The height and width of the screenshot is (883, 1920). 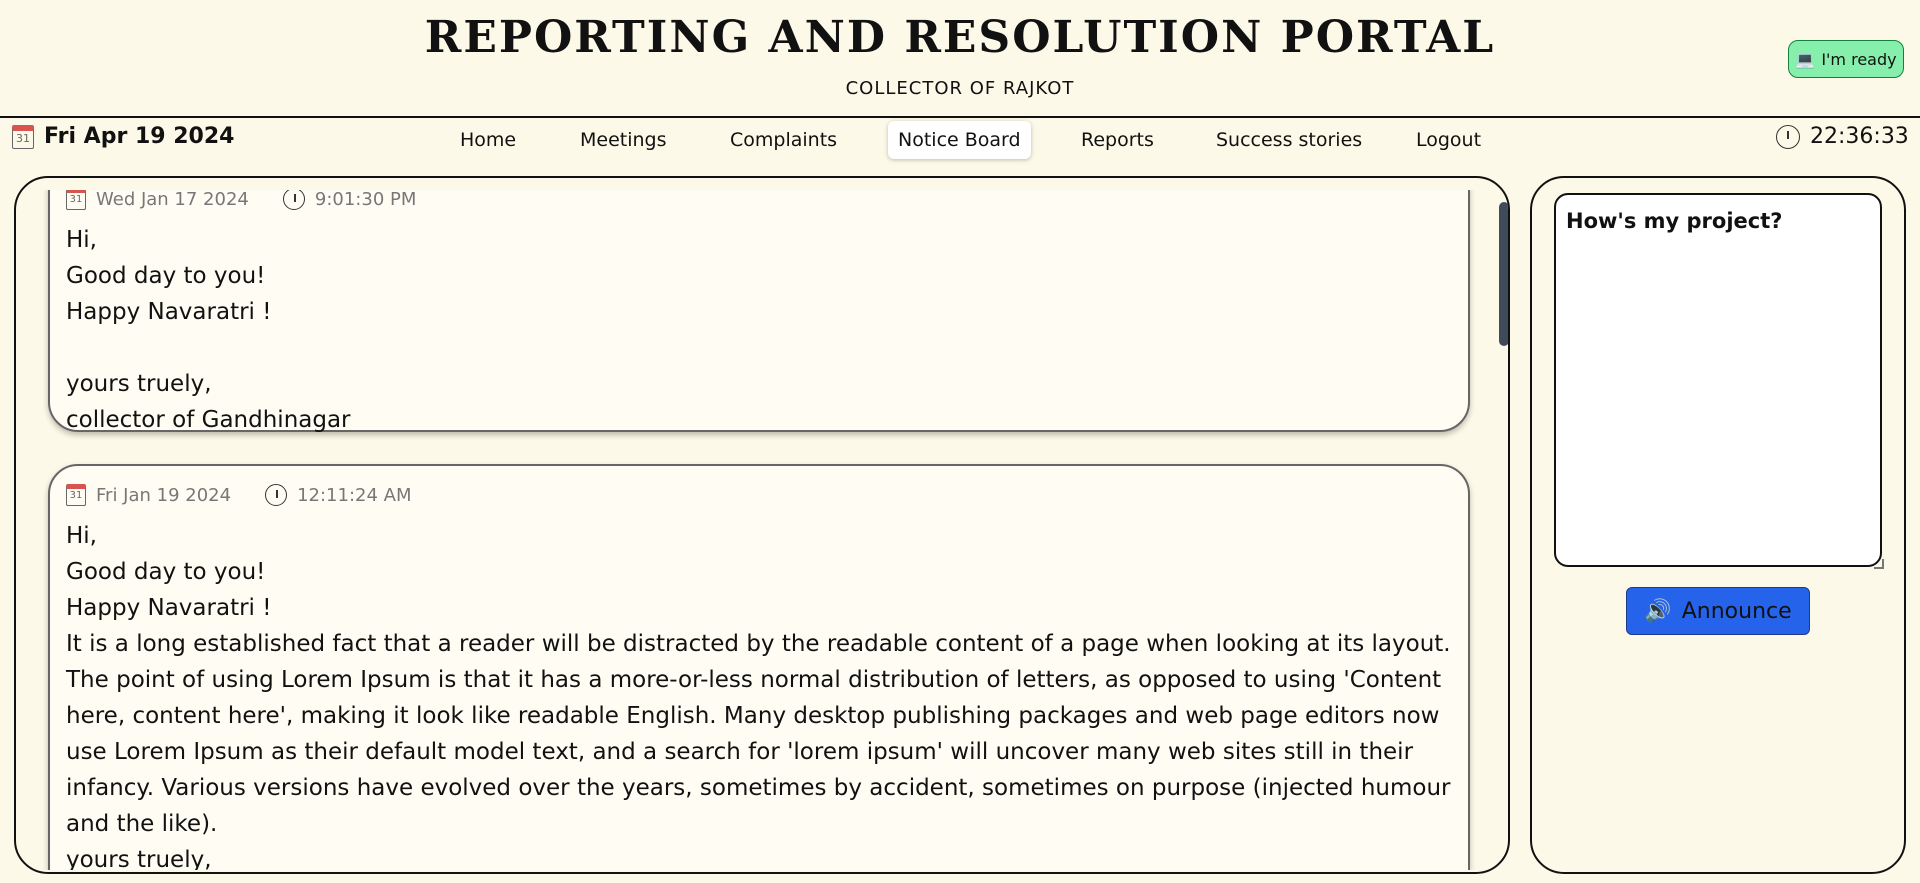 I want to click on portal-subtitle: COLLECTOR OF RAJKOT, so click(x=960, y=88).